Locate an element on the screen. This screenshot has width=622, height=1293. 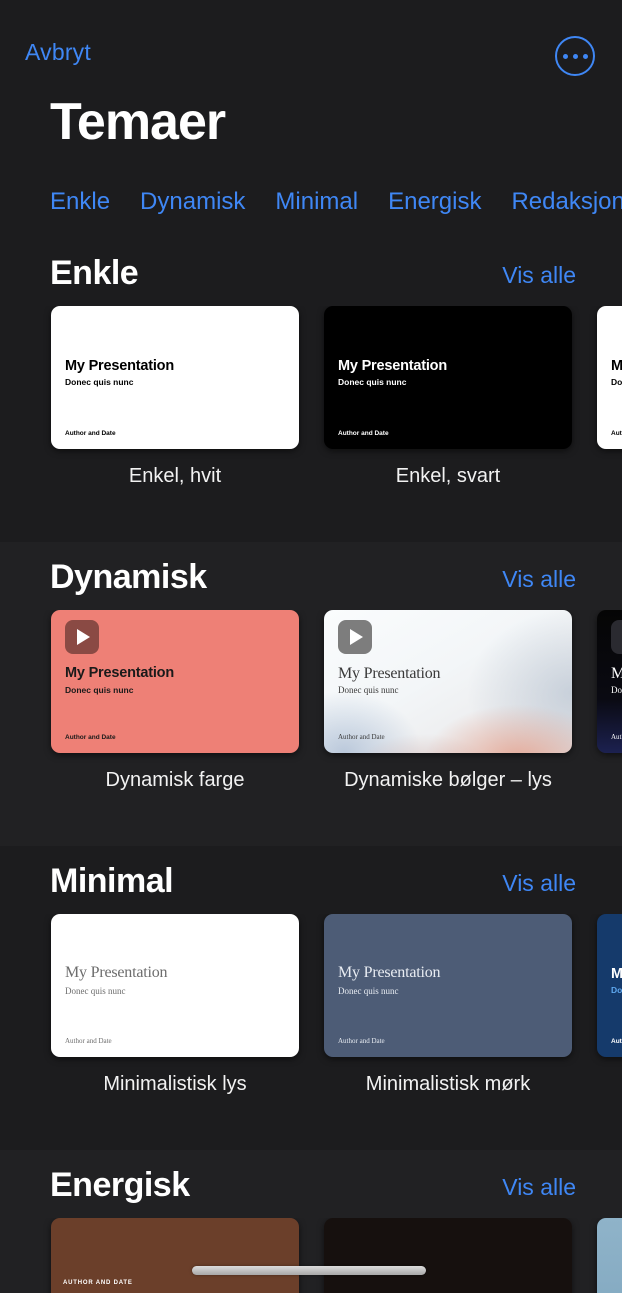
section-header: Enkle Vis alle is located at coordinates (311, 272).